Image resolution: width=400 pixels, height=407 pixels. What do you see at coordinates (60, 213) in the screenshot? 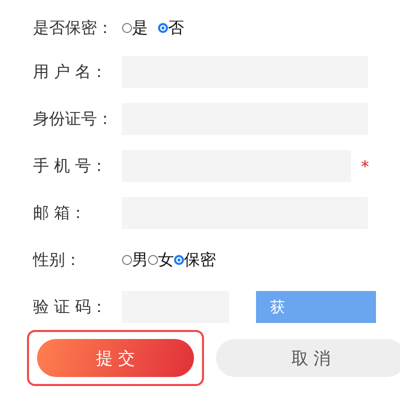
I see `field-label: 邮 箱：` at bounding box center [60, 213].